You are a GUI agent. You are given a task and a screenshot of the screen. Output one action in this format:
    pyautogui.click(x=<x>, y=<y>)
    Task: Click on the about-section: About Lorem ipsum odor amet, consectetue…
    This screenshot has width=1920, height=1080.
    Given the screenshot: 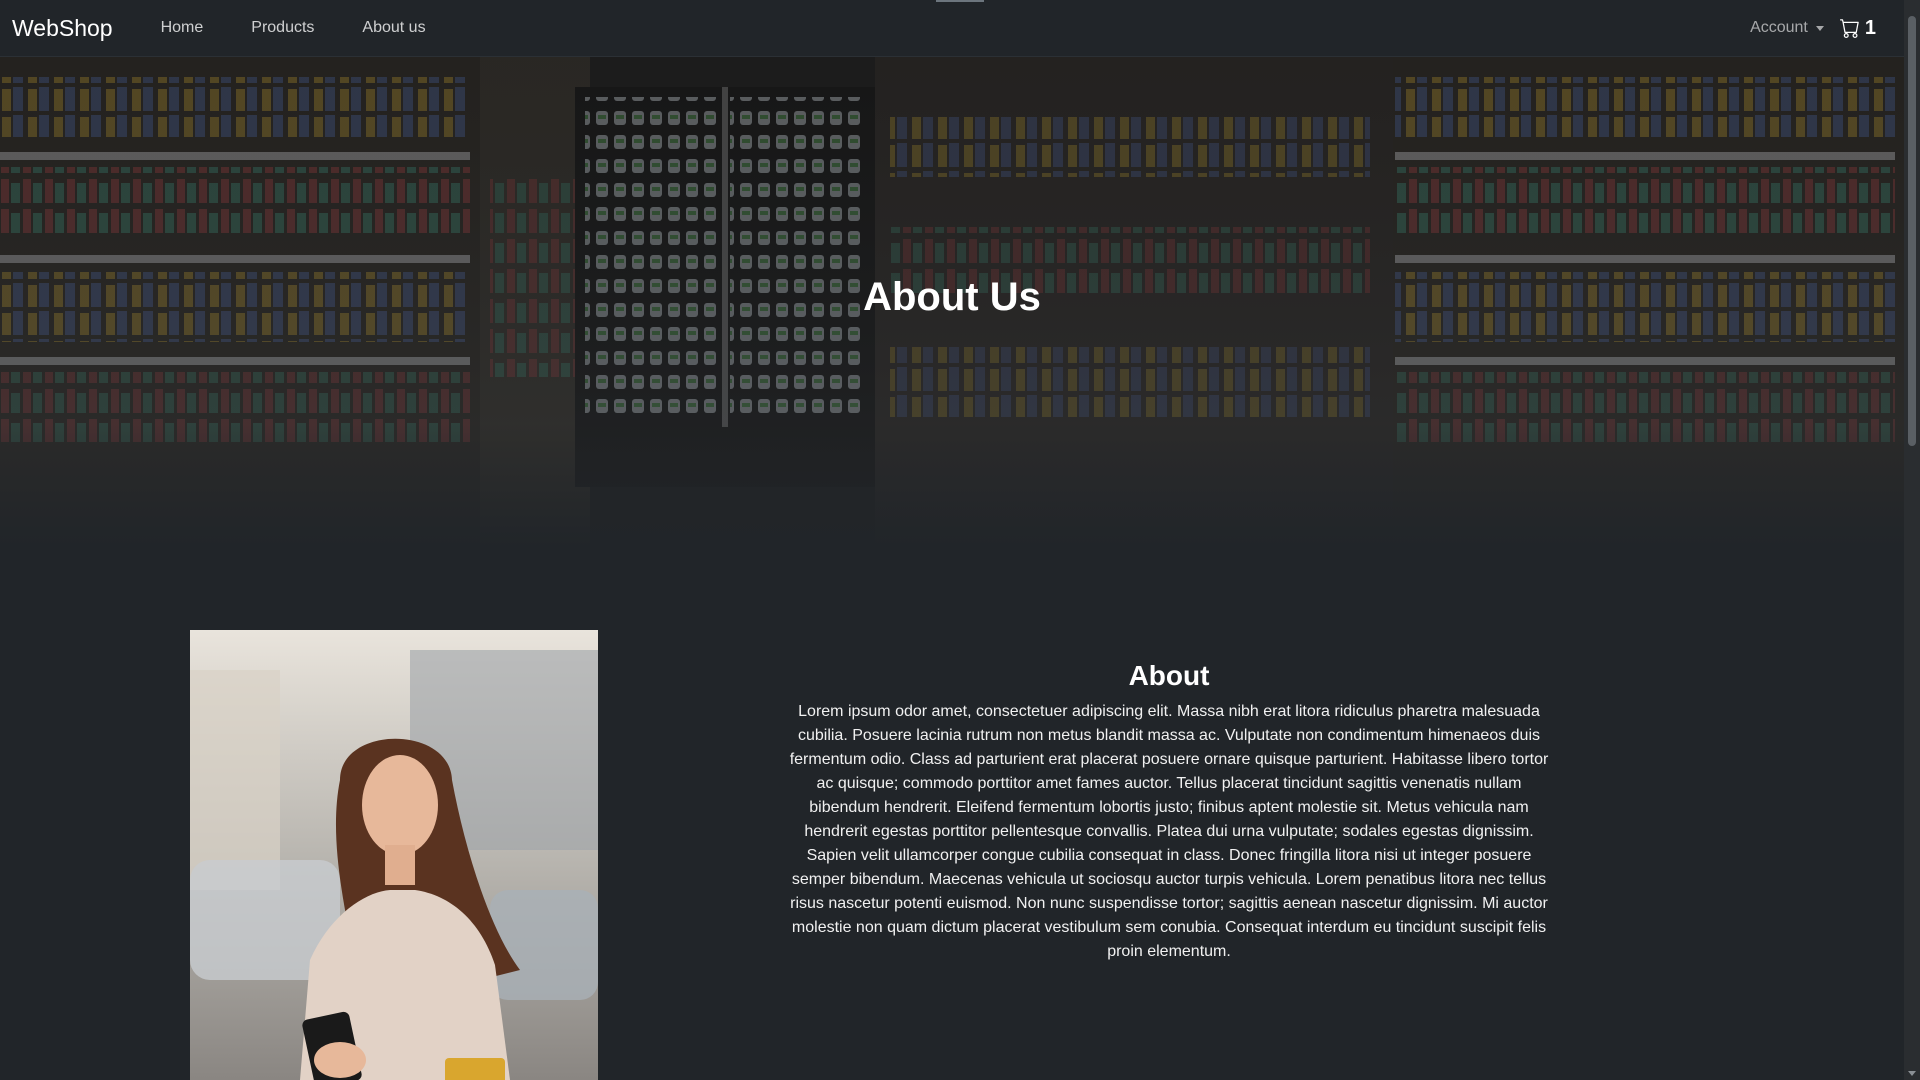 What is the action you would take?
    pyautogui.click(x=1169, y=812)
    